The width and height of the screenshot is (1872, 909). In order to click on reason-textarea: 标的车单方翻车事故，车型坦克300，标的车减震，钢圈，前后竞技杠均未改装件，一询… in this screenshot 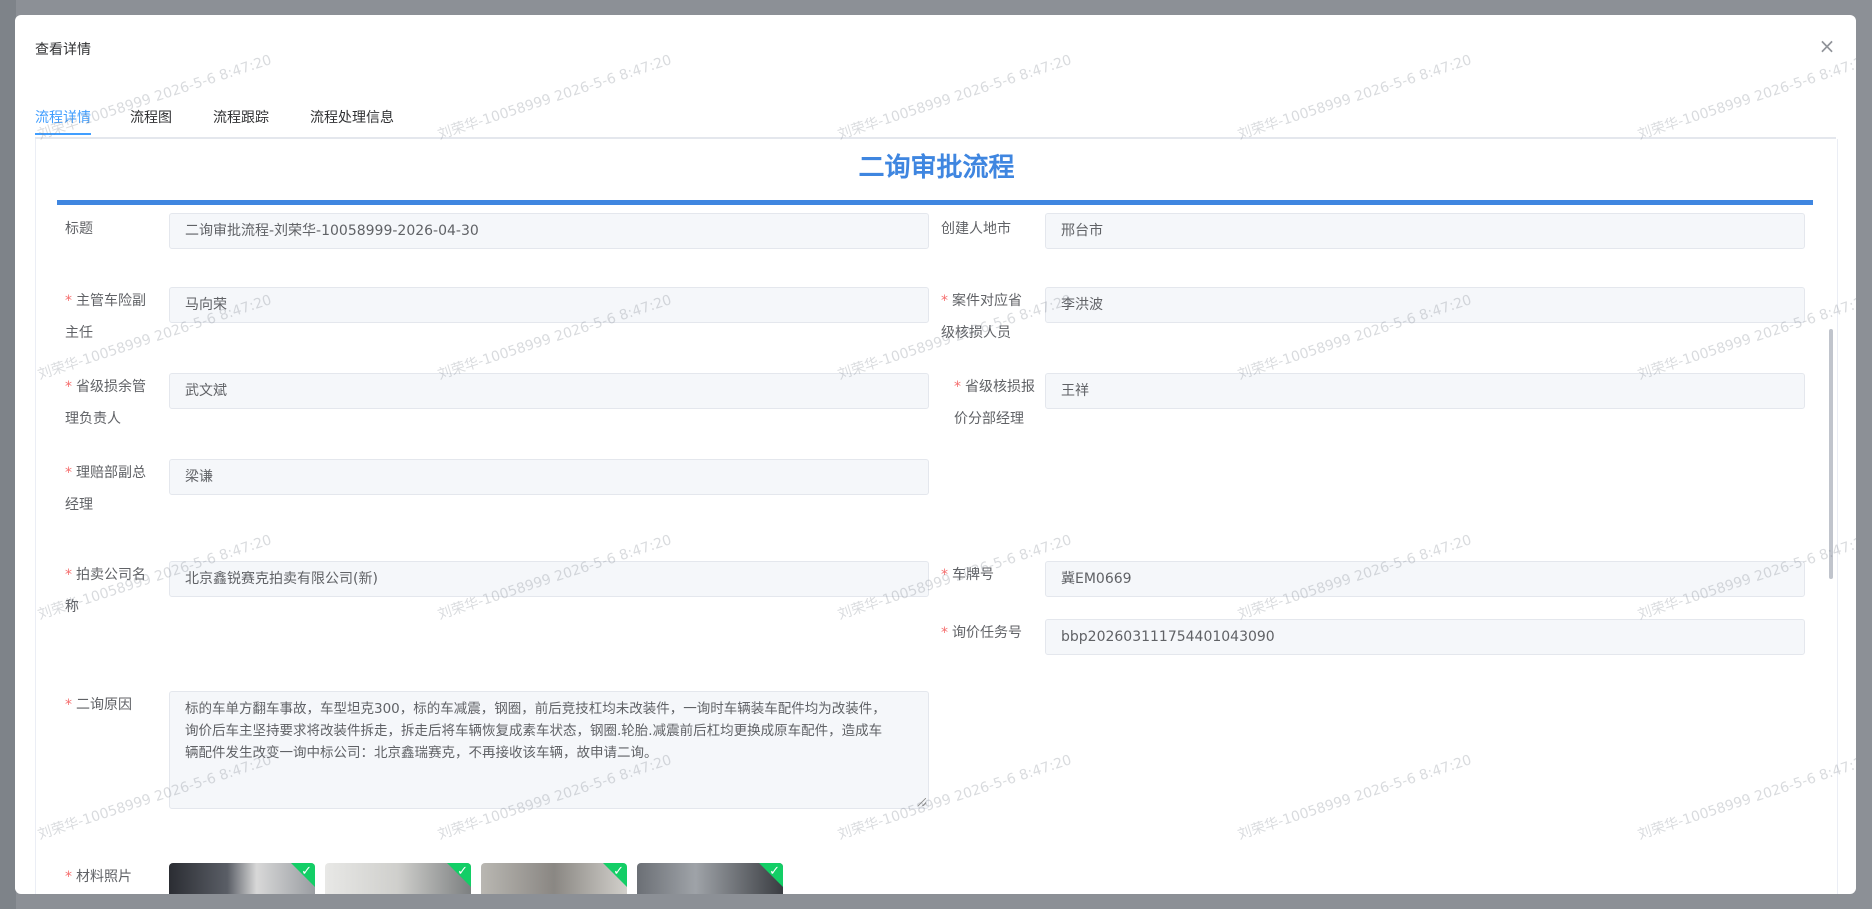, I will do `click(549, 750)`.